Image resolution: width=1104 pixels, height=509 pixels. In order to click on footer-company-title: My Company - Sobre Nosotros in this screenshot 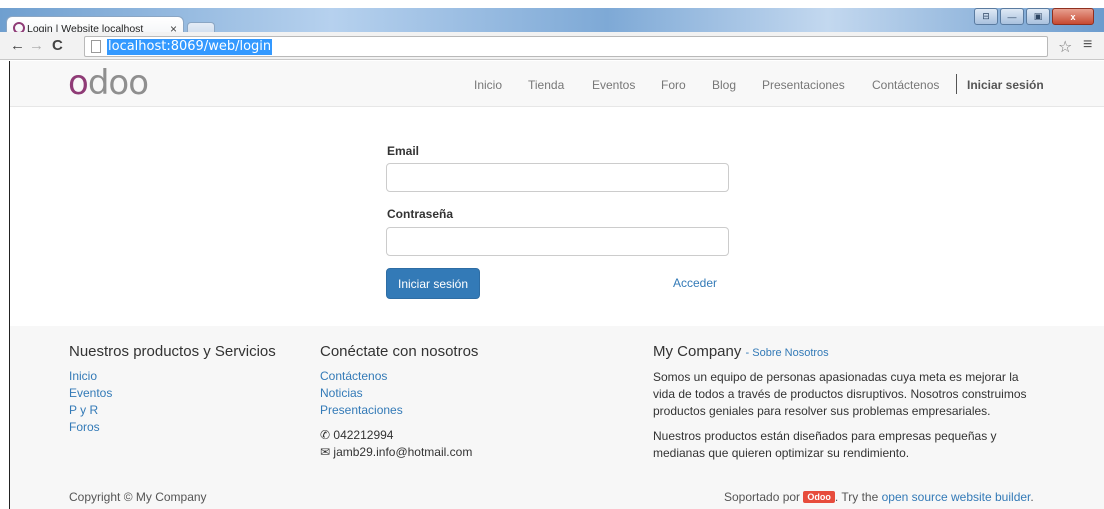, I will do `click(741, 351)`.